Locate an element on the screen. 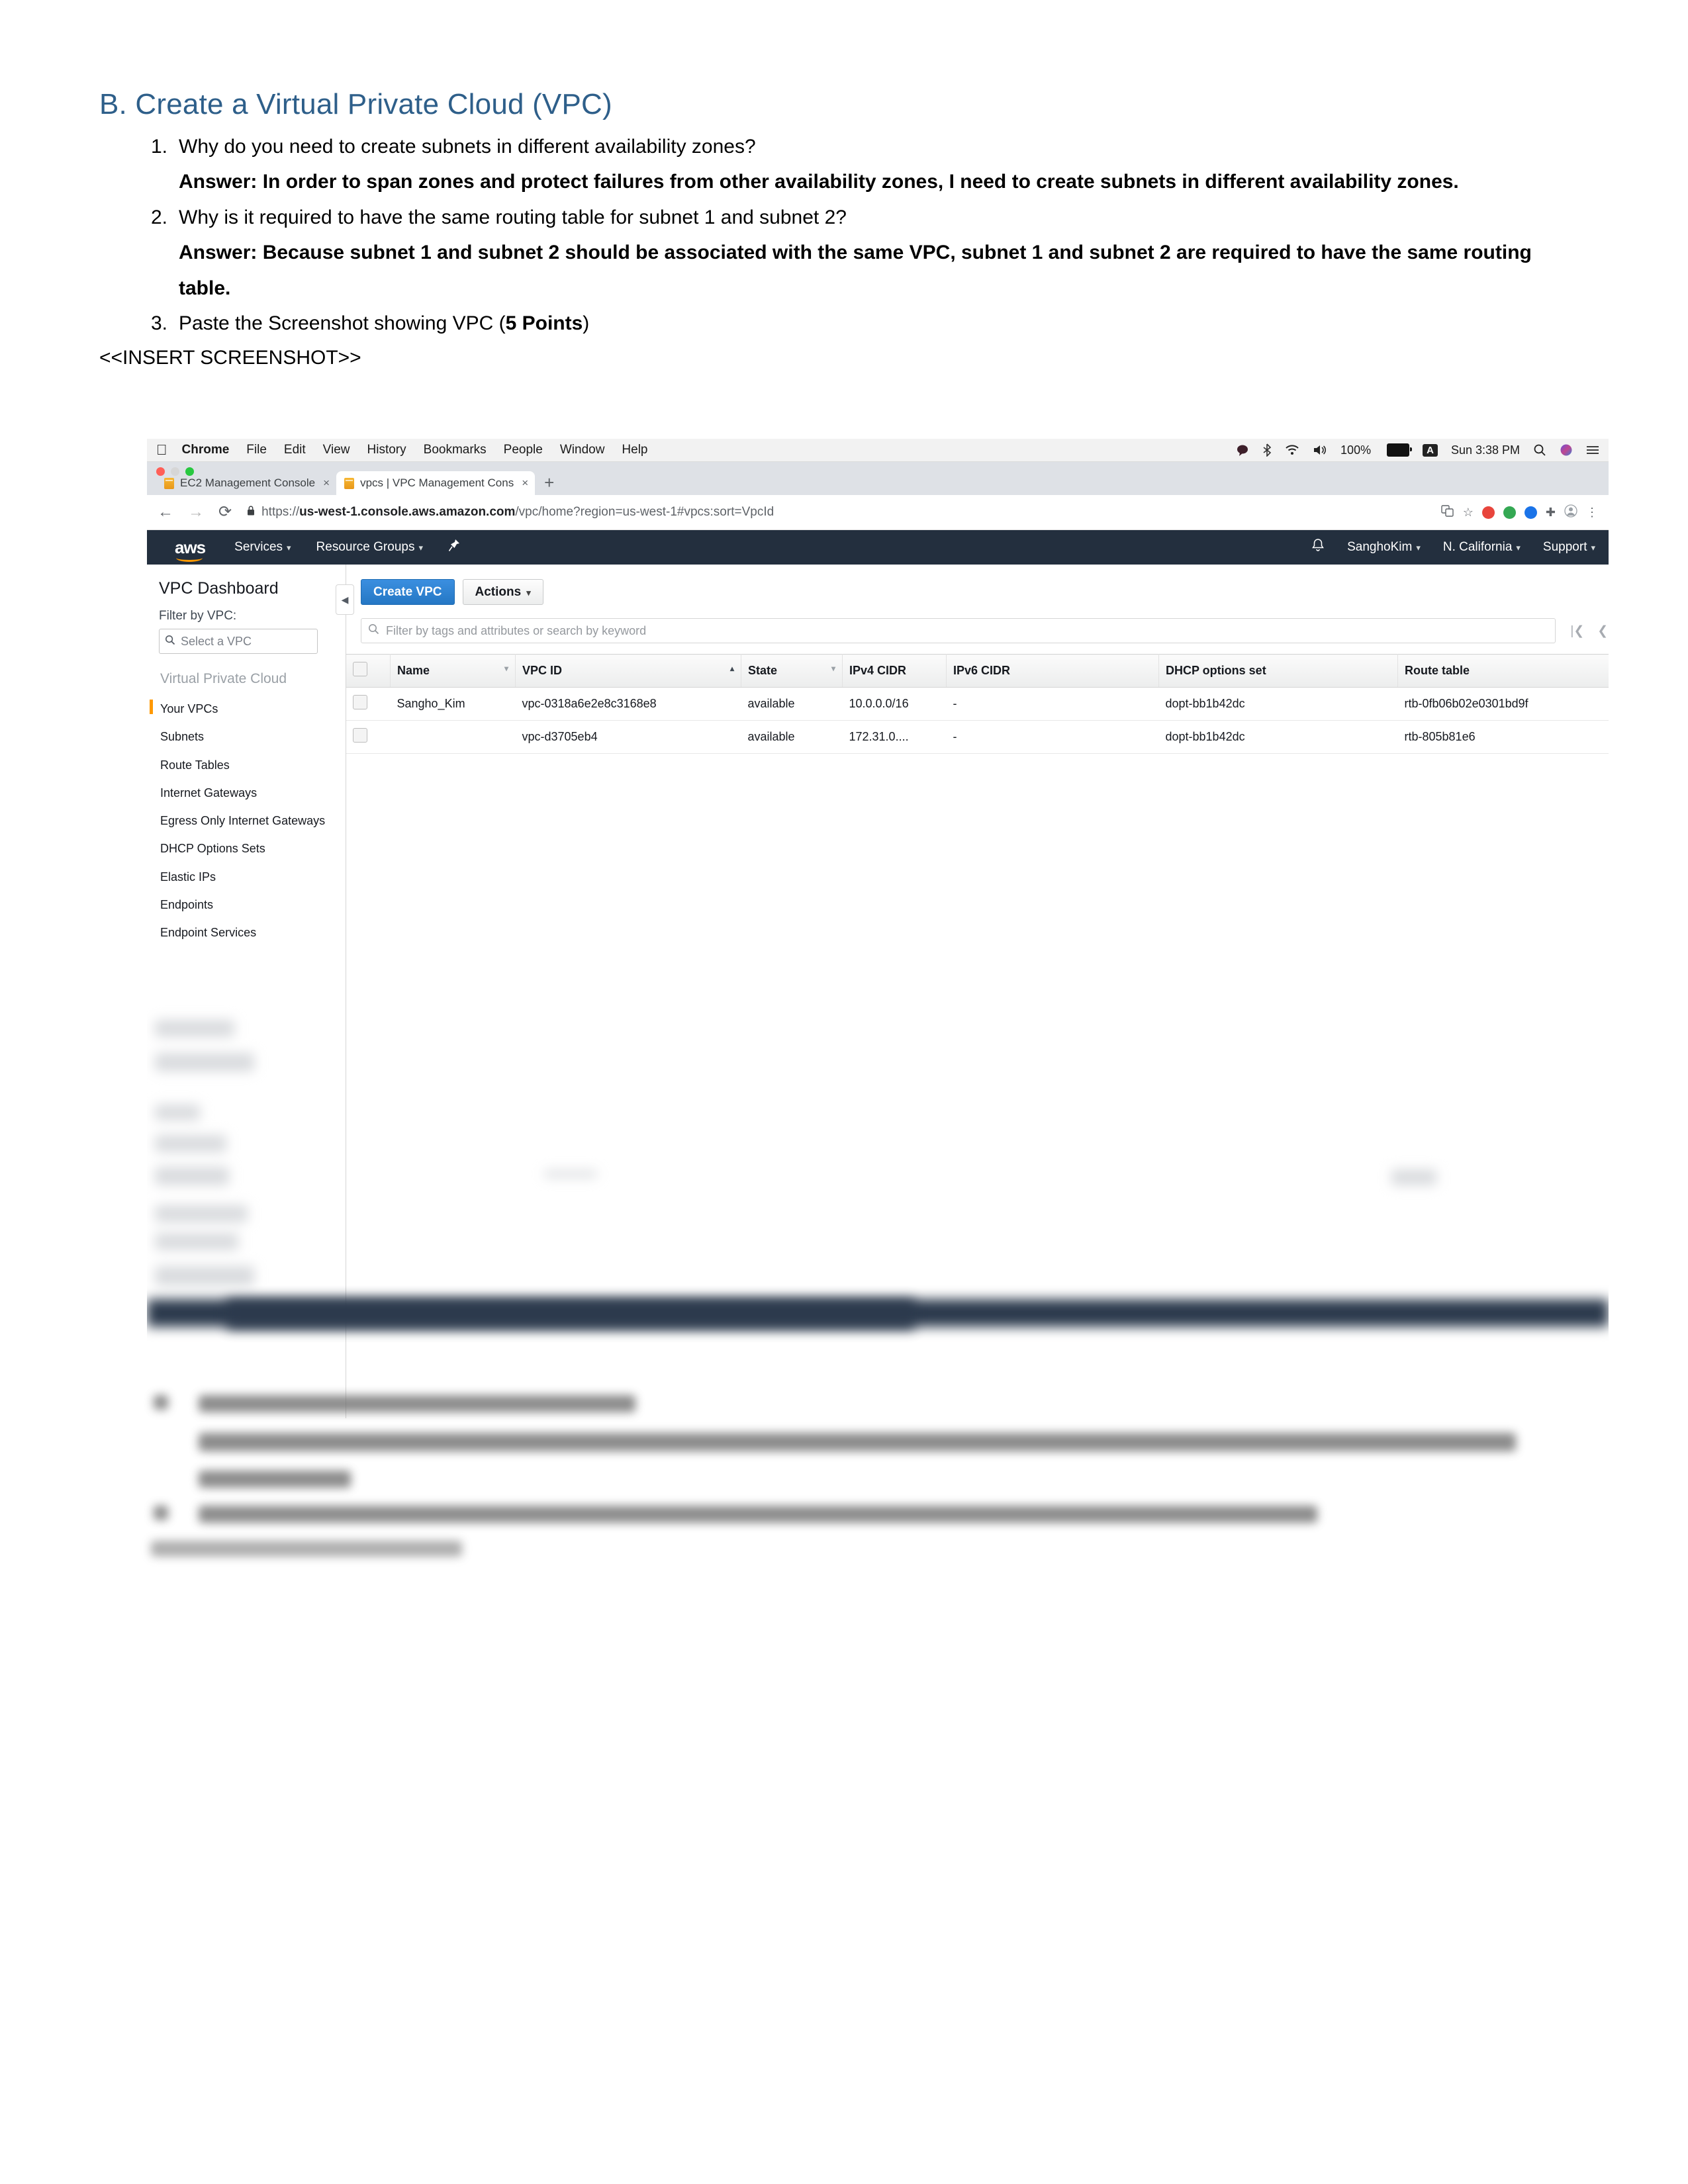 The image size is (1688, 2184). bookmark-star-icon: ☆ is located at coordinates (1468, 513).